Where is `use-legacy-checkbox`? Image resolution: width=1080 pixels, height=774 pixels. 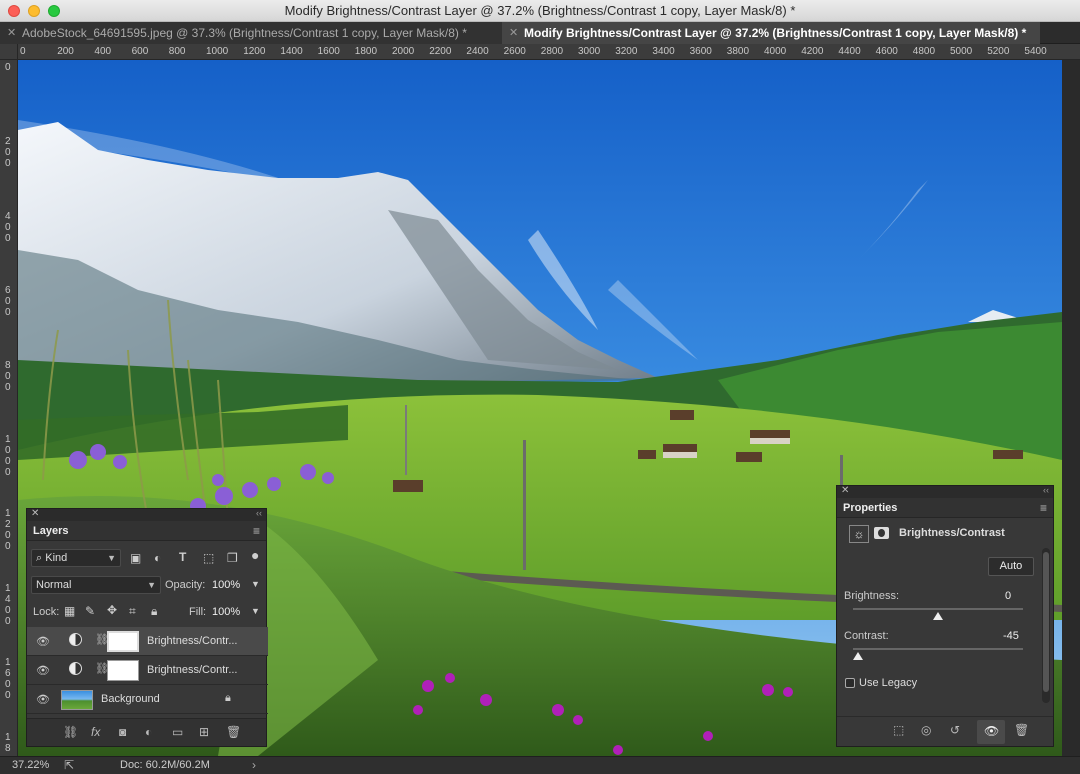
use-legacy-checkbox is located at coordinates (850, 683).